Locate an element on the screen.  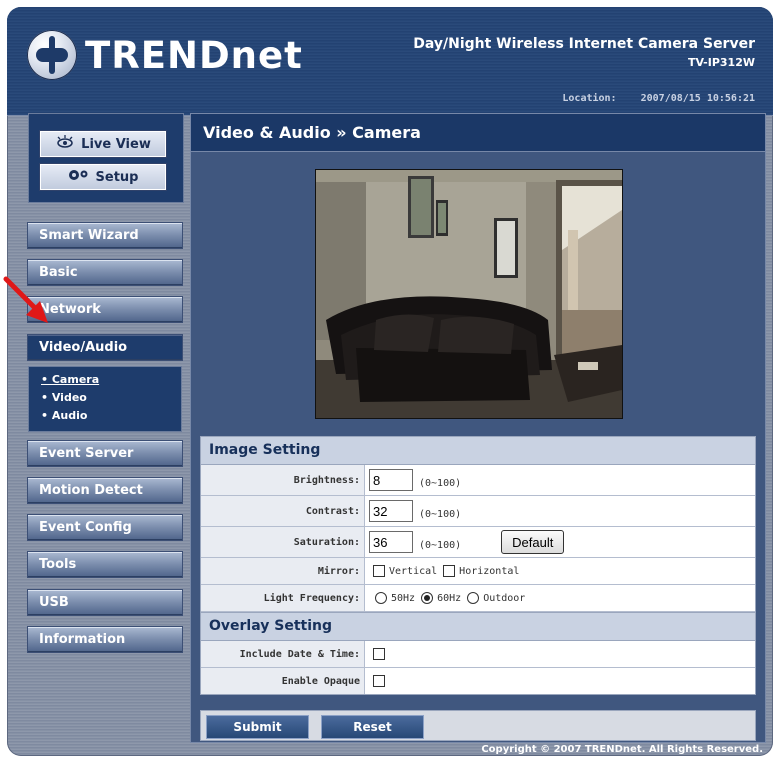
menu-network: Network is located at coordinates (105, 309).